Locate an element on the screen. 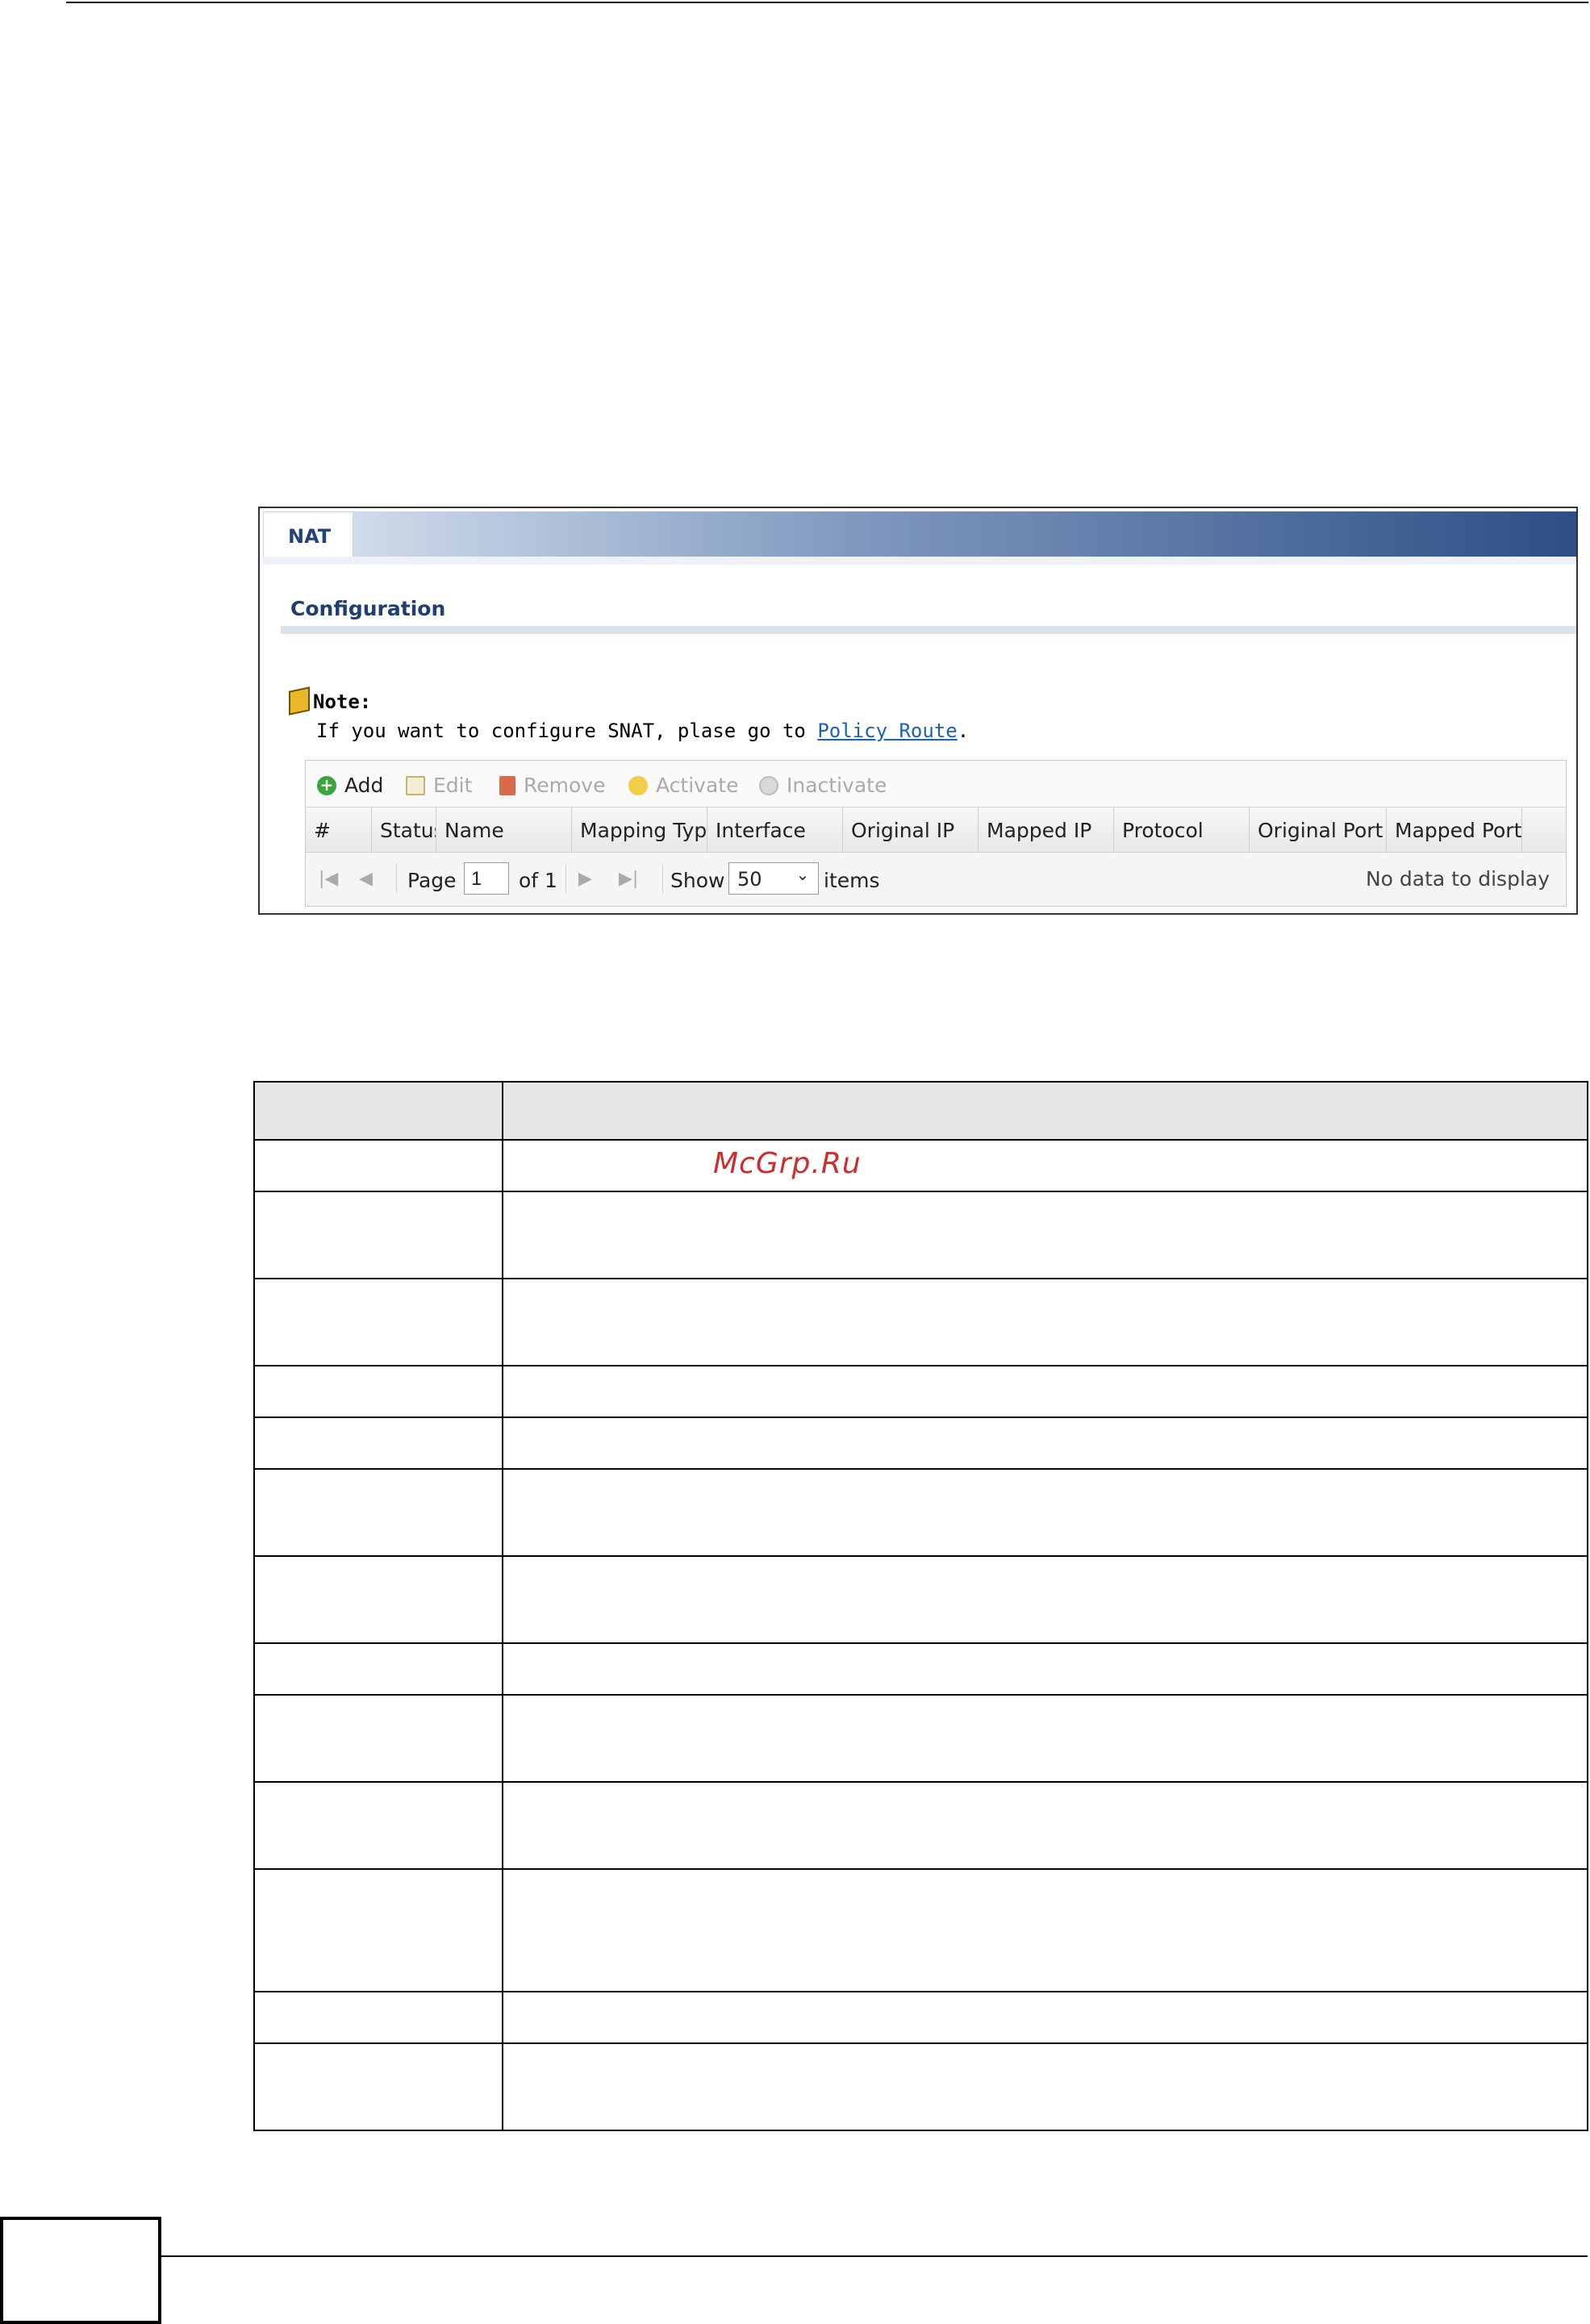  items-label: items is located at coordinates (852, 880).